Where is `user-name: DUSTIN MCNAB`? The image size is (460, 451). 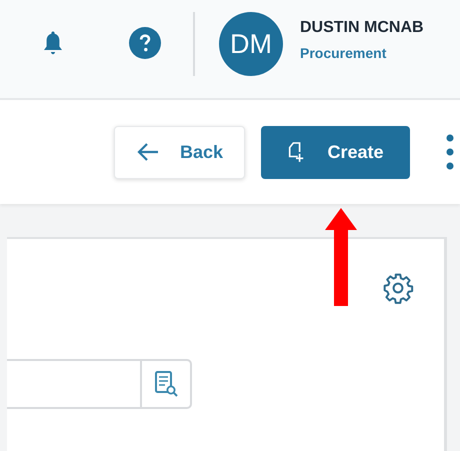
user-name: DUSTIN MCNAB is located at coordinates (362, 28).